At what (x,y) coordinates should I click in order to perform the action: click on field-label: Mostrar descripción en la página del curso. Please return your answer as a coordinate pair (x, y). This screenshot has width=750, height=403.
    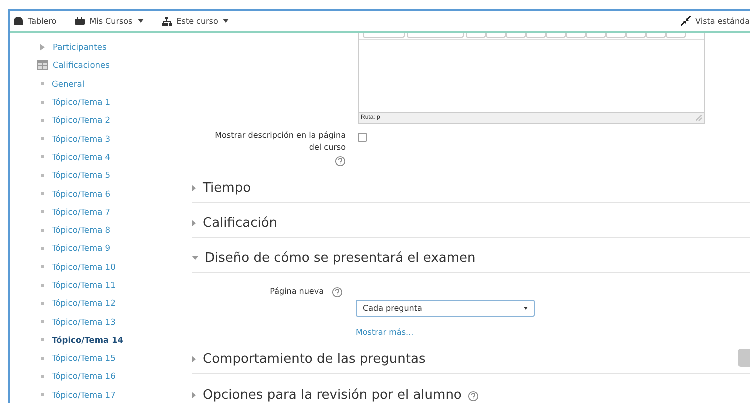
    Looking at the image, I should click on (280, 142).